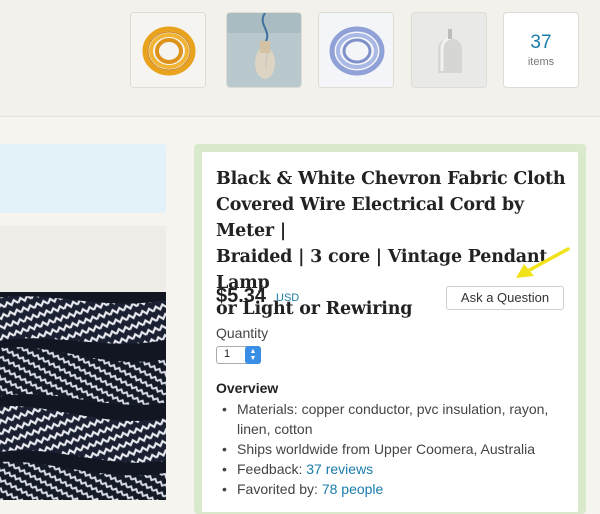  What do you see at coordinates (391, 489) in the screenshot?
I see `list-item: Favorited by: 78 people` at bounding box center [391, 489].